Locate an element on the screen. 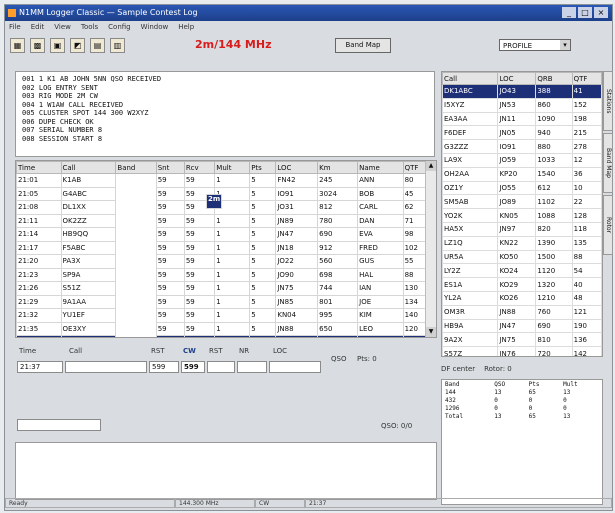 The width and height of the screenshot is (615, 513). table-cell: JO22 is located at coordinates (297, 261).